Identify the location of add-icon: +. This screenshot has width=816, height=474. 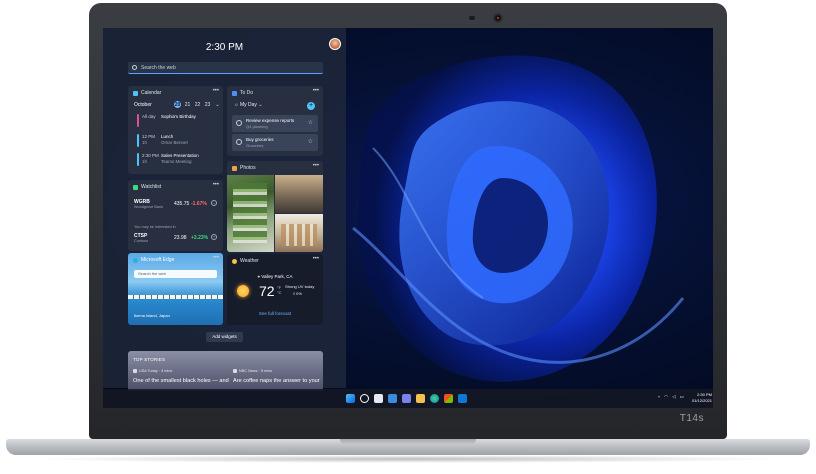
(214, 237).